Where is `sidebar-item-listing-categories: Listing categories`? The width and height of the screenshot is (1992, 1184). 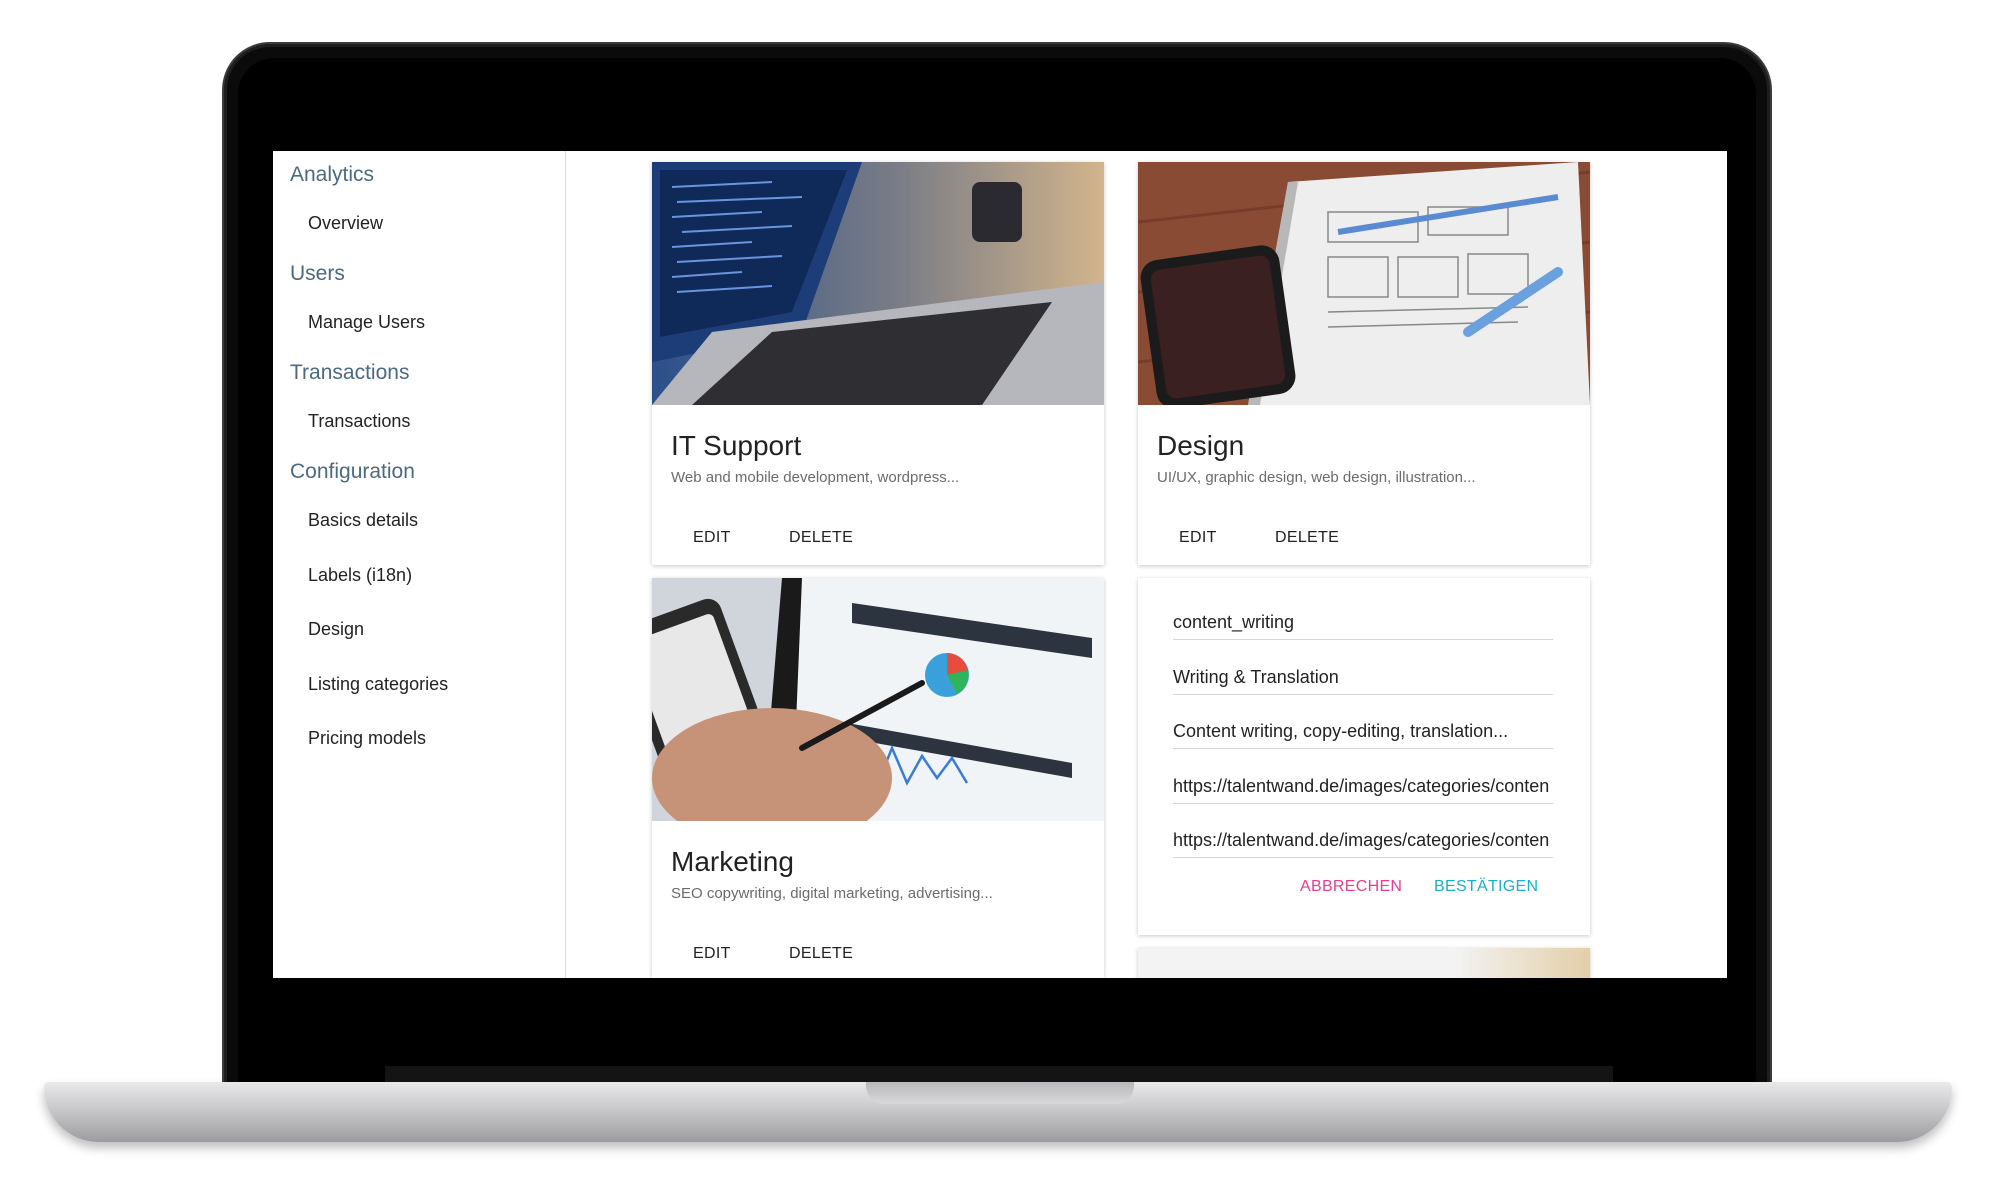 sidebar-item-listing-categories: Listing categories is located at coordinates (378, 684).